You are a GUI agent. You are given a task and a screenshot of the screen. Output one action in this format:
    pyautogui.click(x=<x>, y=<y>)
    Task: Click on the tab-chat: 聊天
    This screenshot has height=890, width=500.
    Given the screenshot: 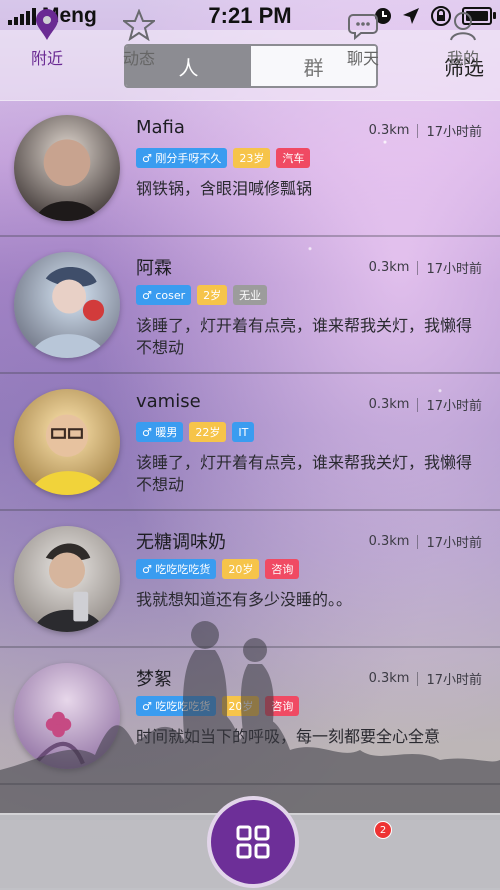 What is the action you would take?
    pyautogui.click(x=363, y=39)
    